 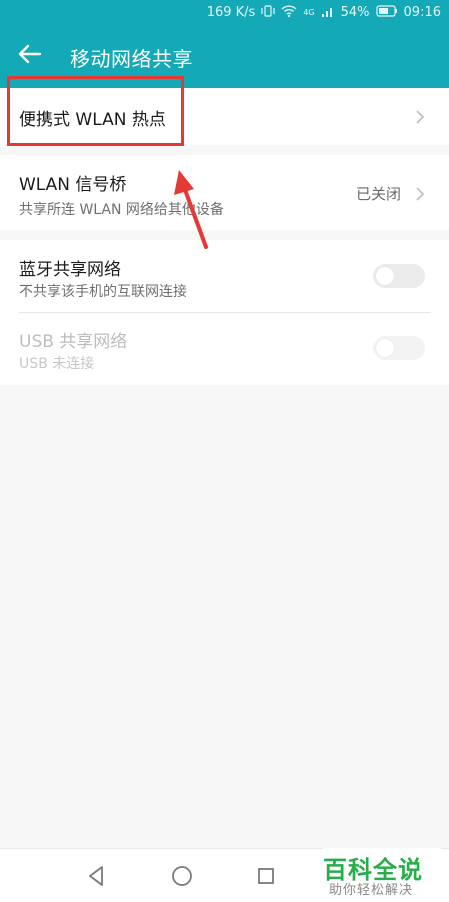 What do you see at coordinates (399, 276) in the screenshot?
I see `bluetooth-sharing-toggle` at bounding box center [399, 276].